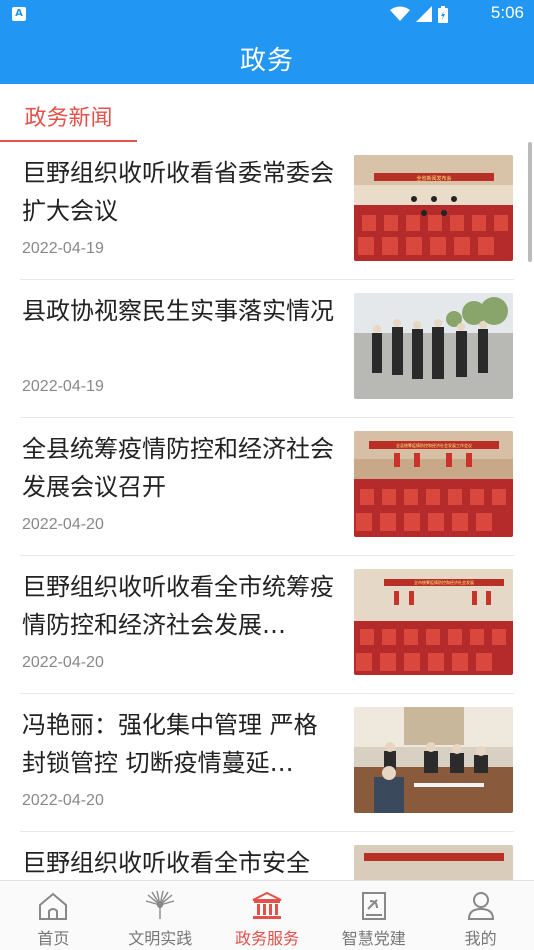 This screenshot has width=534, height=950. What do you see at coordinates (178, 192) in the screenshot?
I see `news-title: 巨野组织收听收看省委常委会扩大会议` at bounding box center [178, 192].